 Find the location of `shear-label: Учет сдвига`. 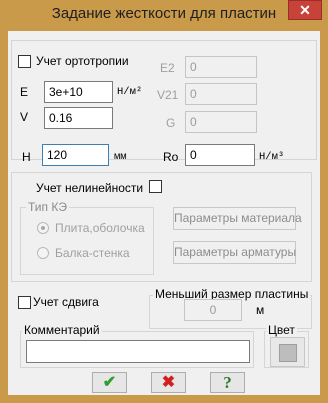

shear-label: Учет сдвига is located at coordinates (66, 302).